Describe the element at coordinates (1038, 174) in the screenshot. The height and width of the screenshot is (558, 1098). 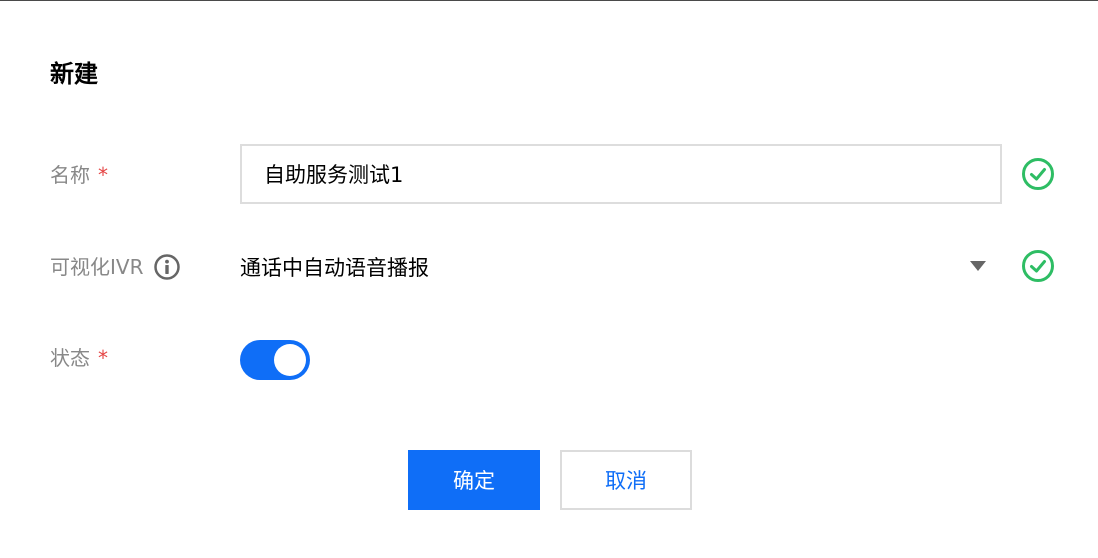
I see `name-valid-check-icon` at that location.